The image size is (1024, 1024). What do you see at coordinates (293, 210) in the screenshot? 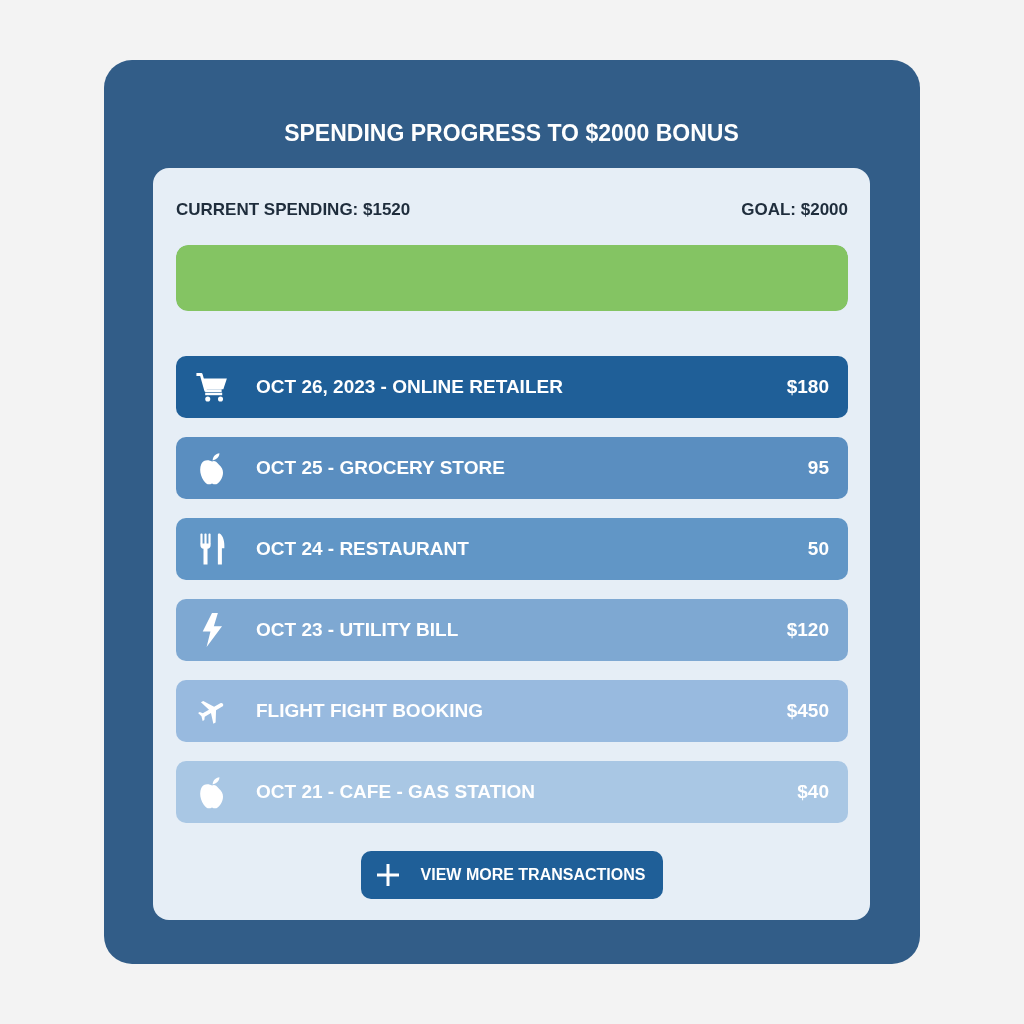
I see `current-spending-label: CURRENT SPENDING: $1520` at bounding box center [293, 210].